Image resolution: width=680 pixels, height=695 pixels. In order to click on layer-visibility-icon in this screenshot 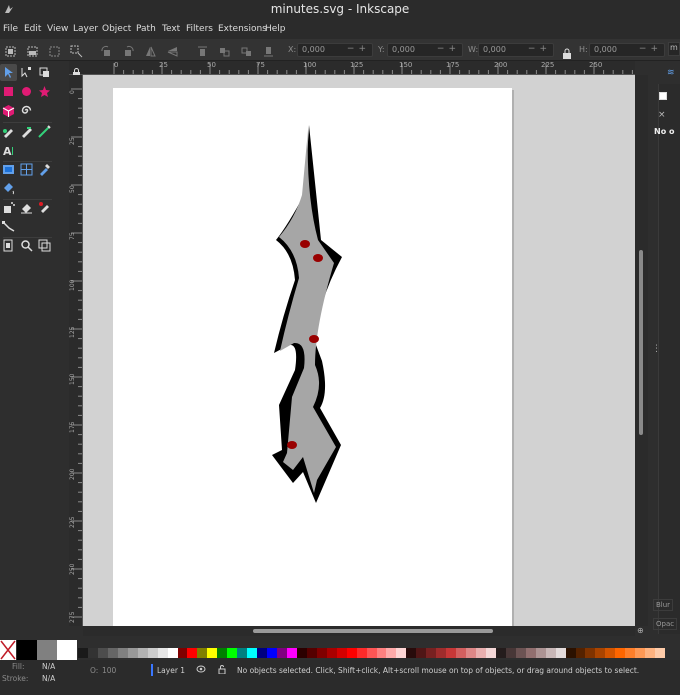, I will do `click(201, 670)`.